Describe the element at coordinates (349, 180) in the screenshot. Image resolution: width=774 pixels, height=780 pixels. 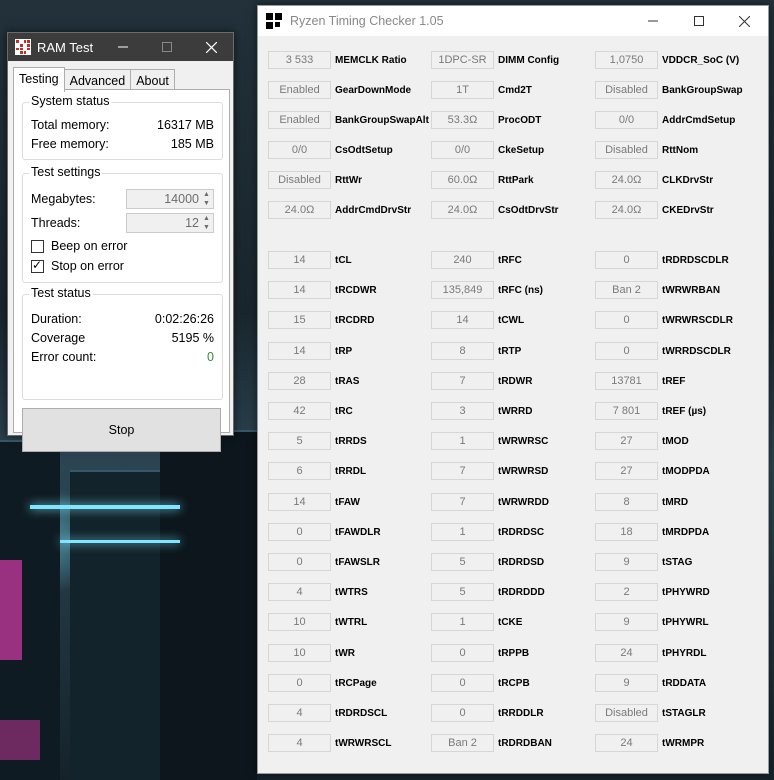
I see `timing-label: RttWr` at that location.